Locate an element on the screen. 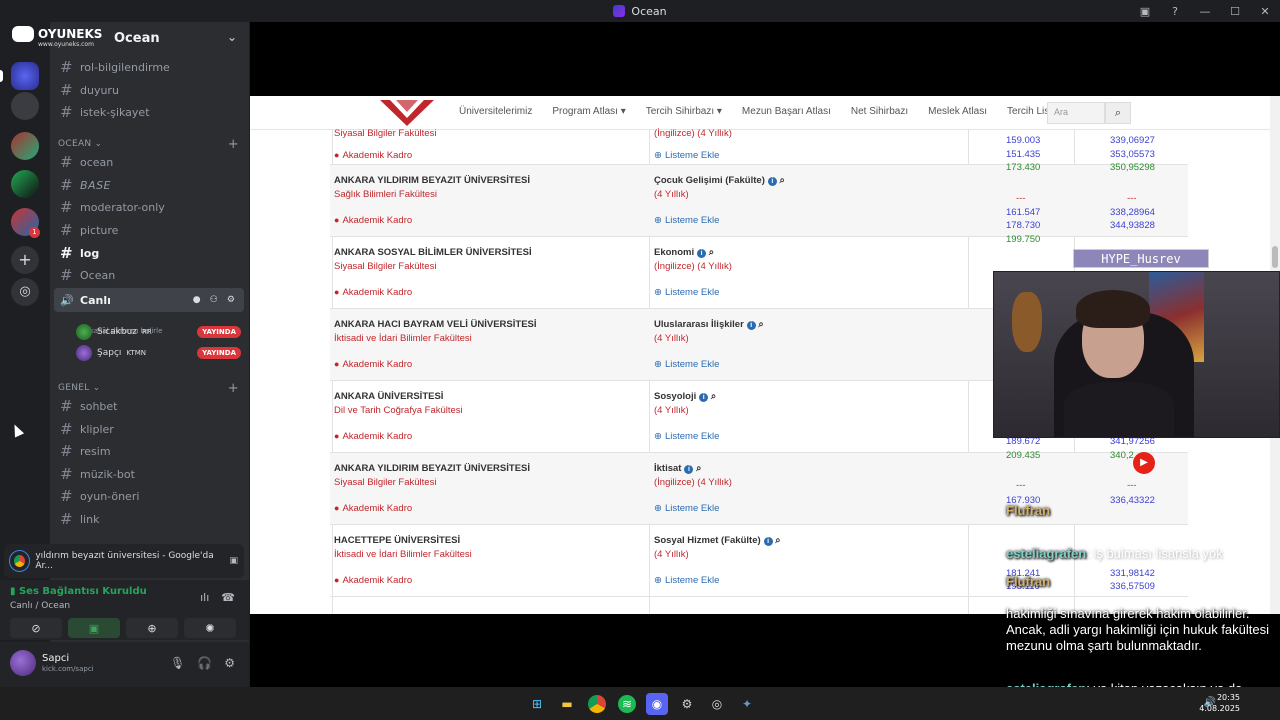 The height and width of the screenshot is (720, 1280). activity-button: ⊕ is located at coordinates (152, 628).